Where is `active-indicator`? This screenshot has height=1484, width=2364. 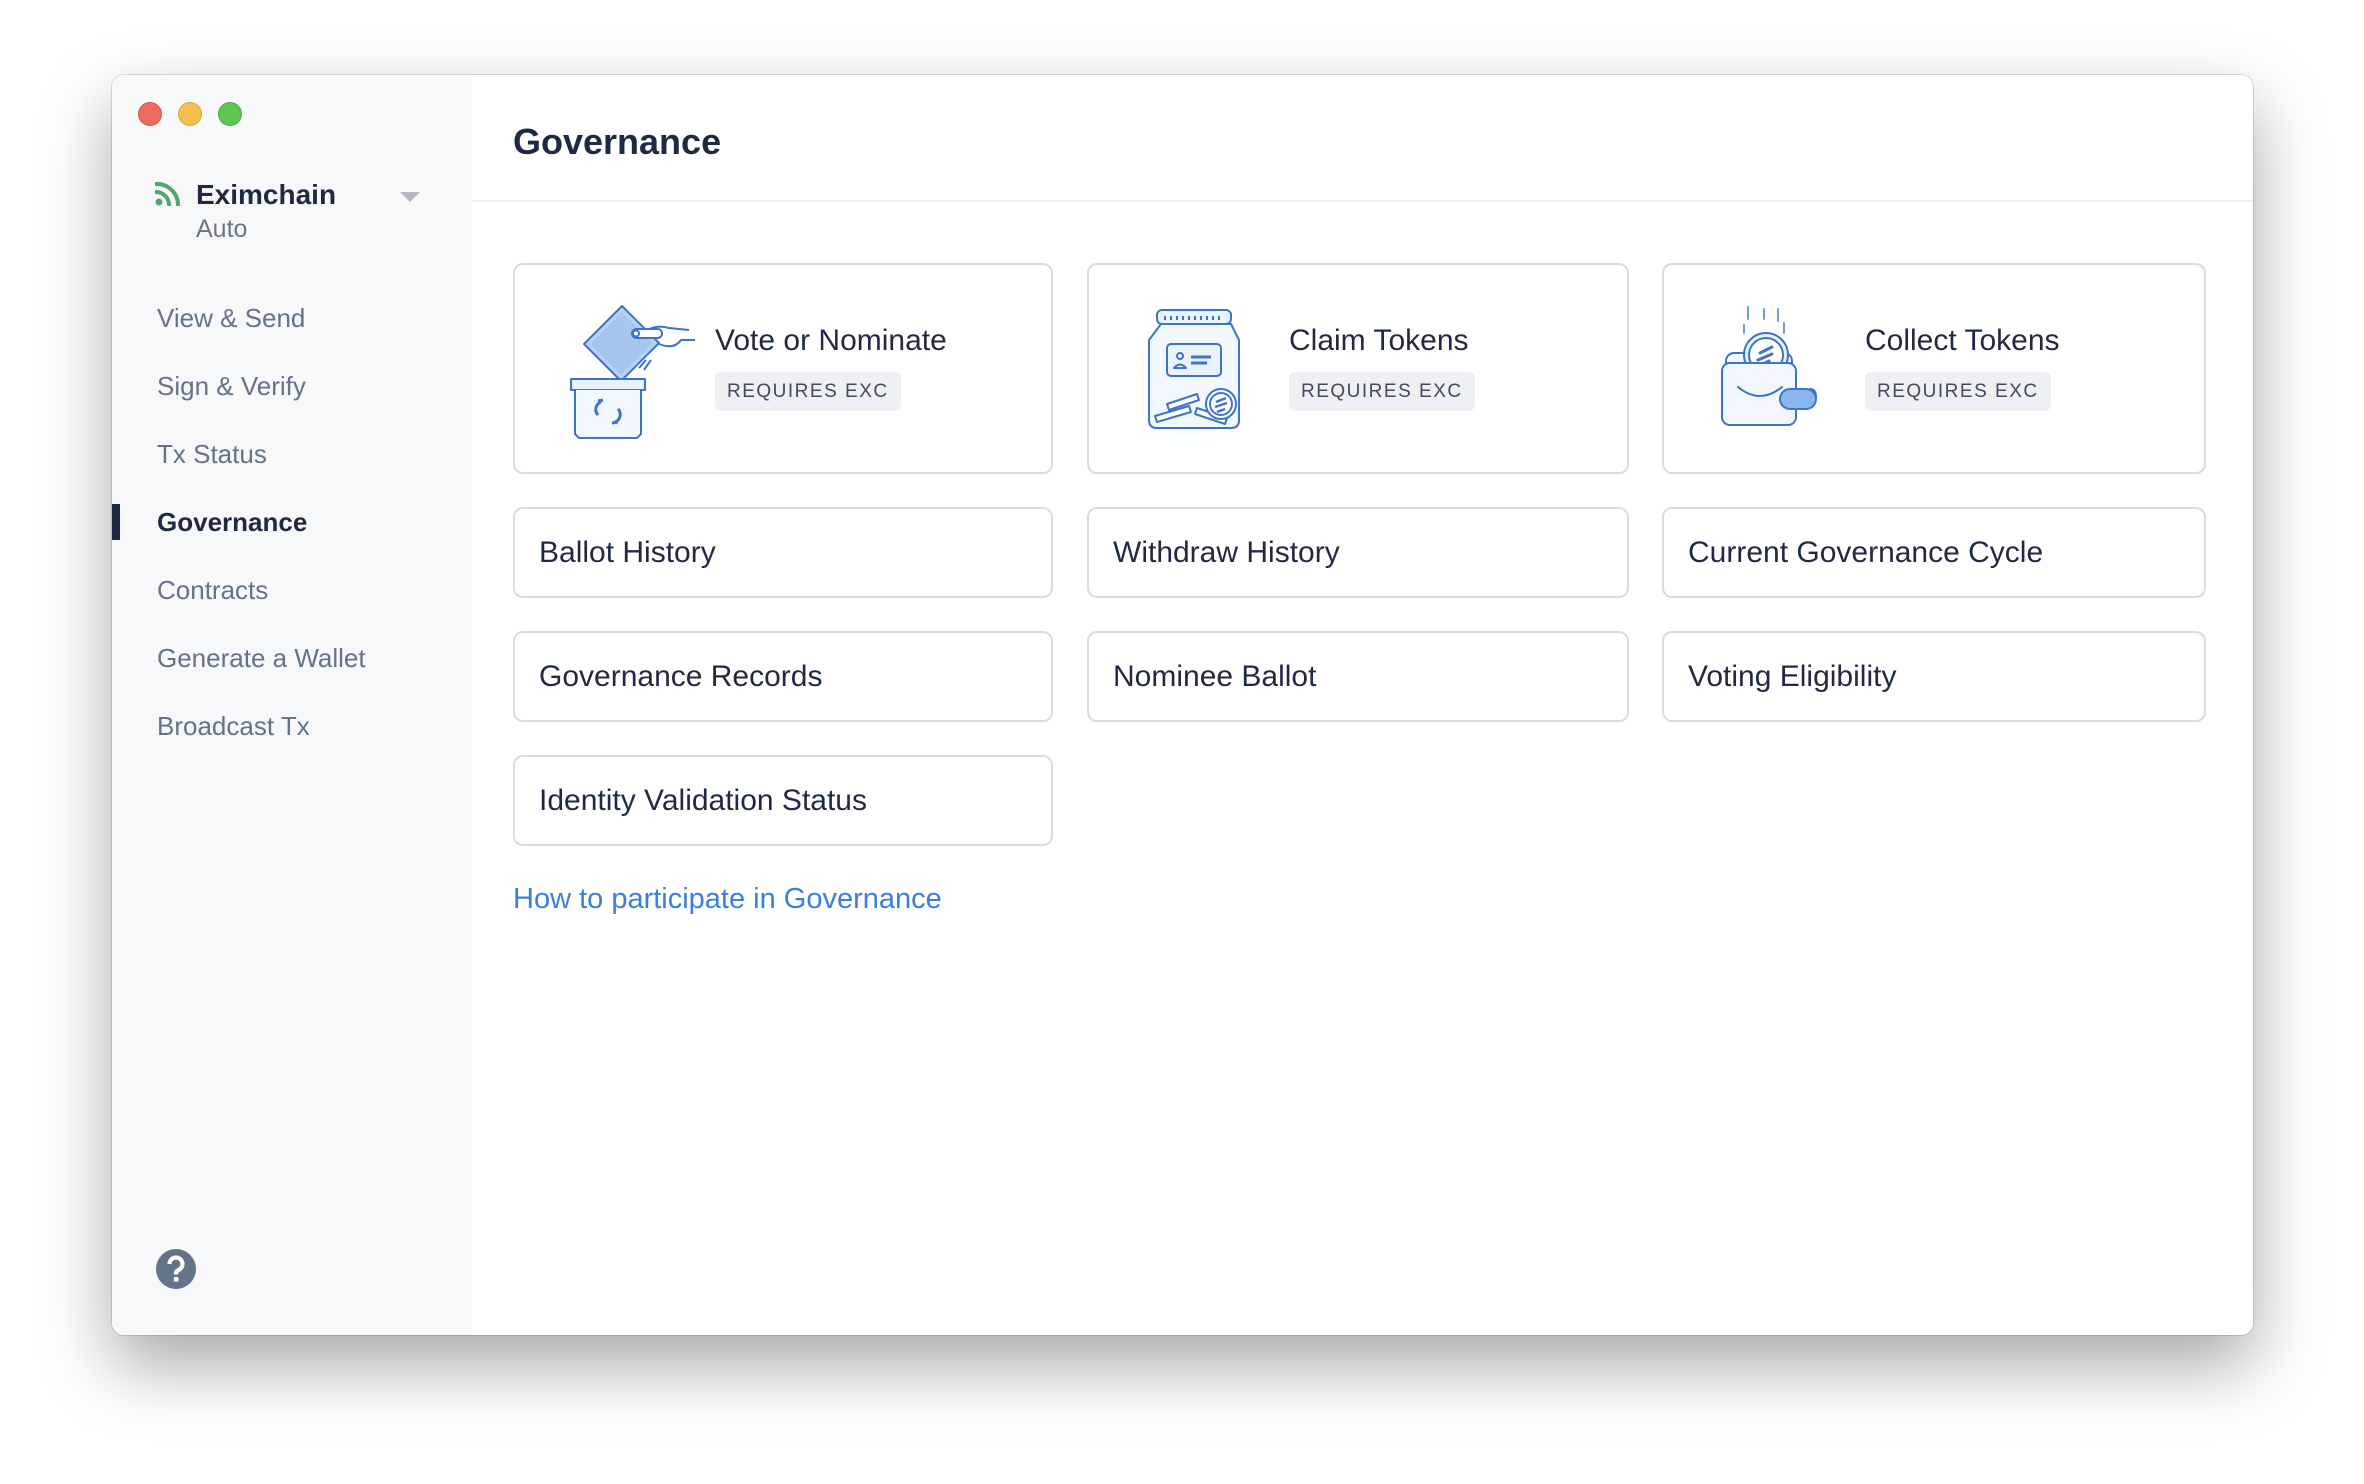
active-indicator is located at coordinates (116, 522).